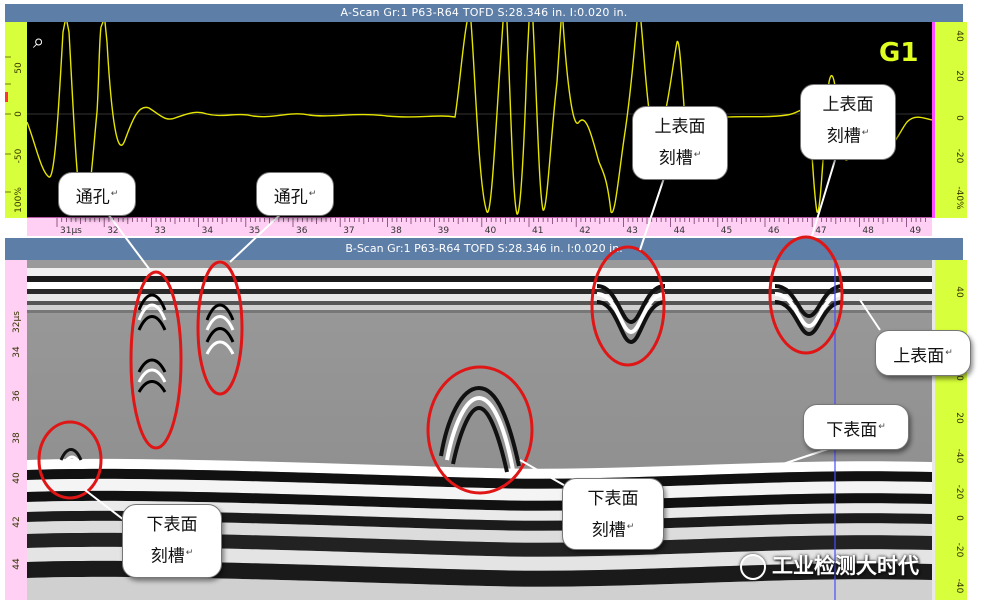 This screenshot has width=988, height=607. Describe the element at coordinates (444, 231) in the screenshot. I see `ruler-label: 39` at that location.